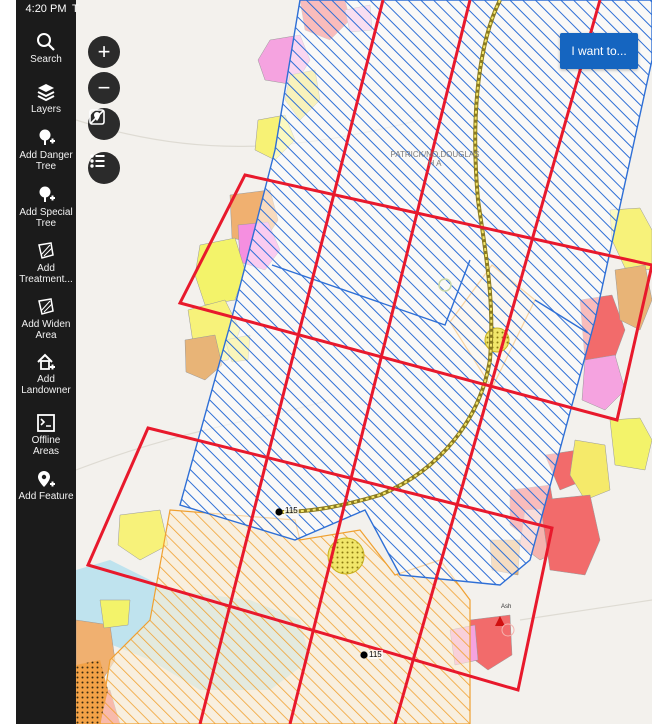 This screenshot has height=724, width=652. Describe the element at coordinates (97, 117) in the screenshot. I see `location-off-icon` at that location.